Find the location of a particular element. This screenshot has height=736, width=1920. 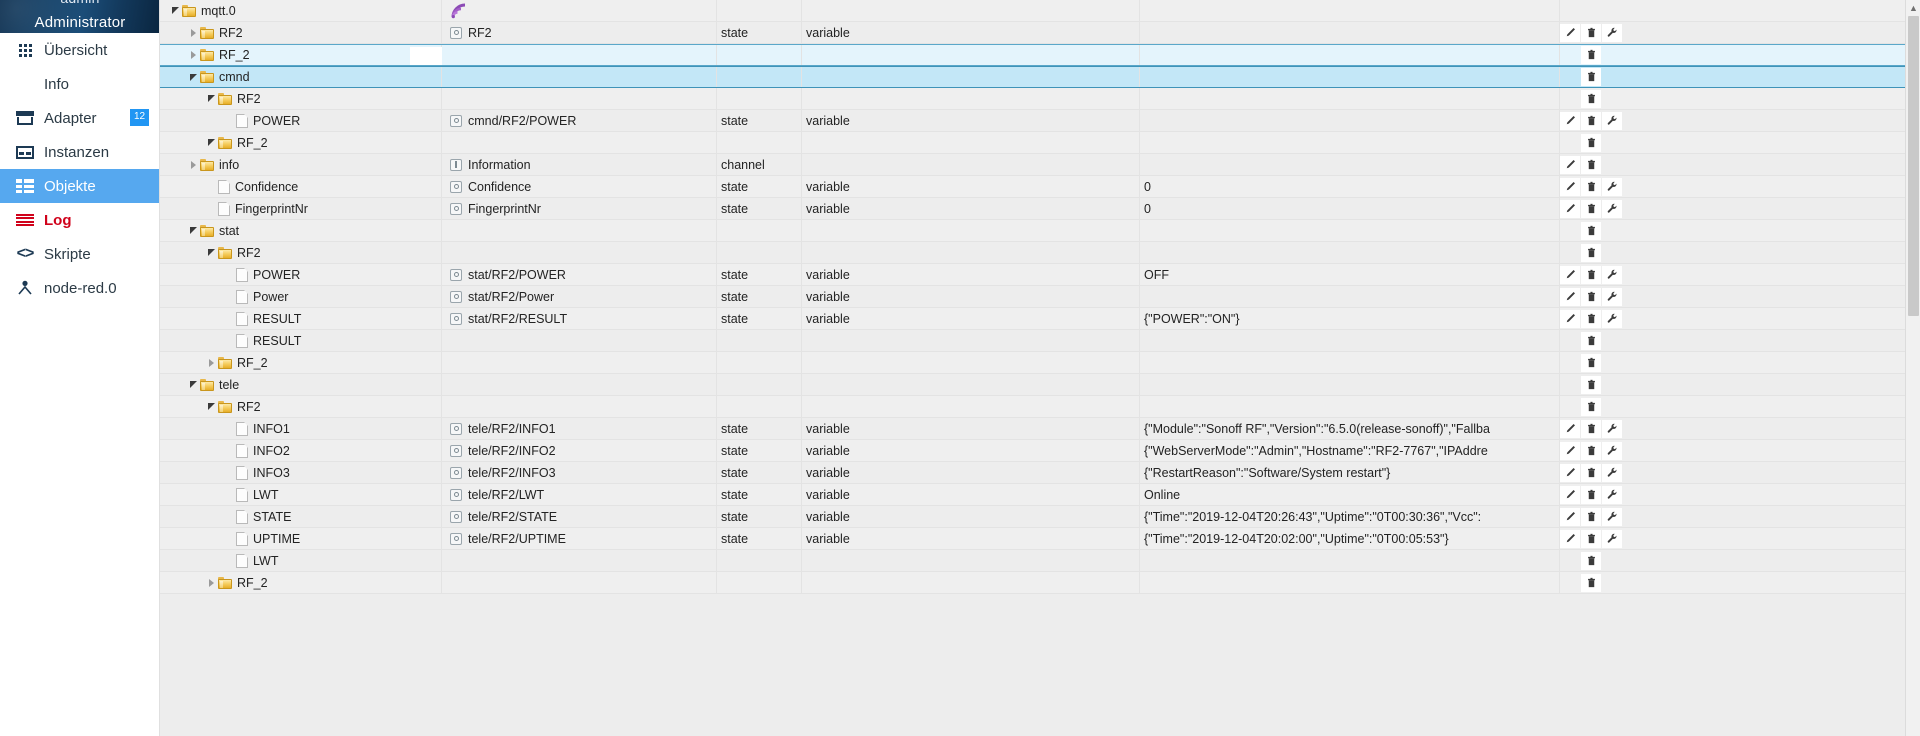

copy-icon is located at coordinates (426, 56).